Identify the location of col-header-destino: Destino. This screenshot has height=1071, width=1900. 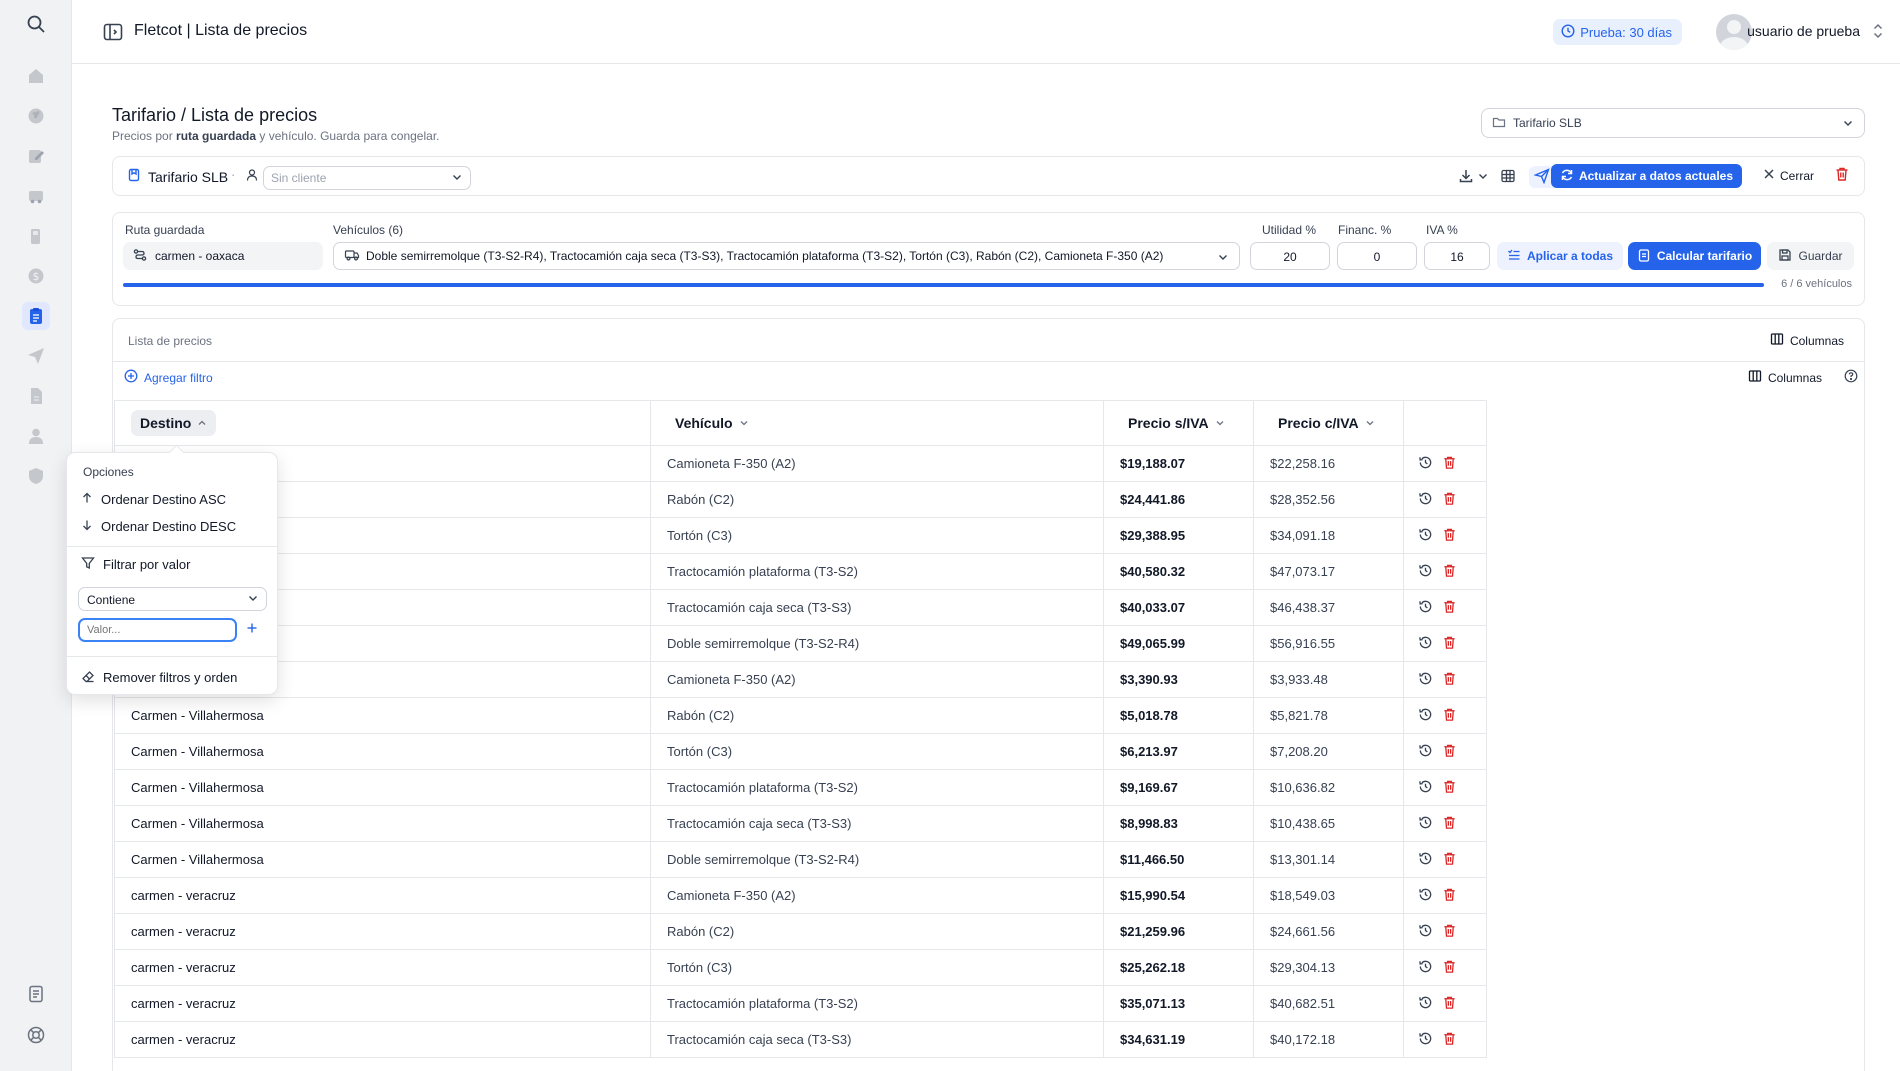
(382, 423).